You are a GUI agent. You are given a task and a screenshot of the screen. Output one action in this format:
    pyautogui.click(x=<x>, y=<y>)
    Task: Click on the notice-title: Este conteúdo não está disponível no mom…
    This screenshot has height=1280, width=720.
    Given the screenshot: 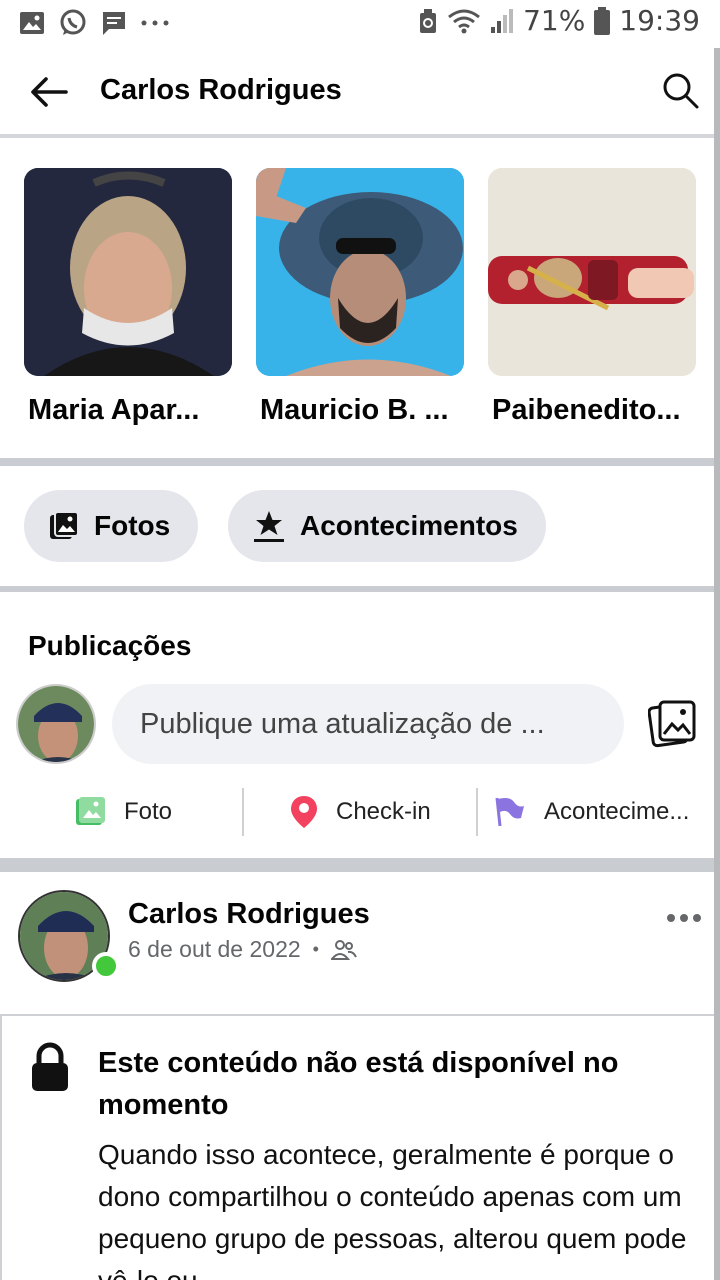 What is the action you would take?
    pyautogui.click(x=358, y=1084)
    